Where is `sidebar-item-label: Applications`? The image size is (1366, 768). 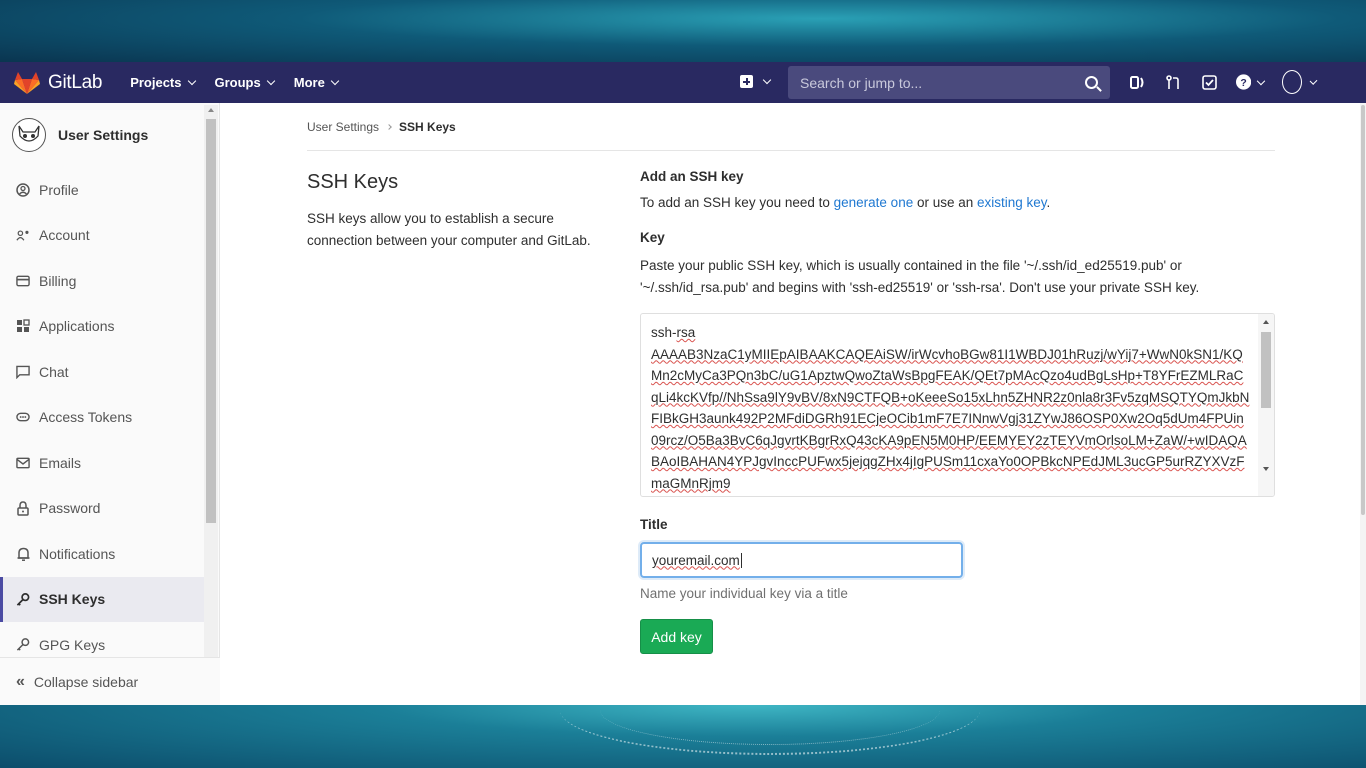
sidebar-item-label: Applications is located at coordinates (77, 326).